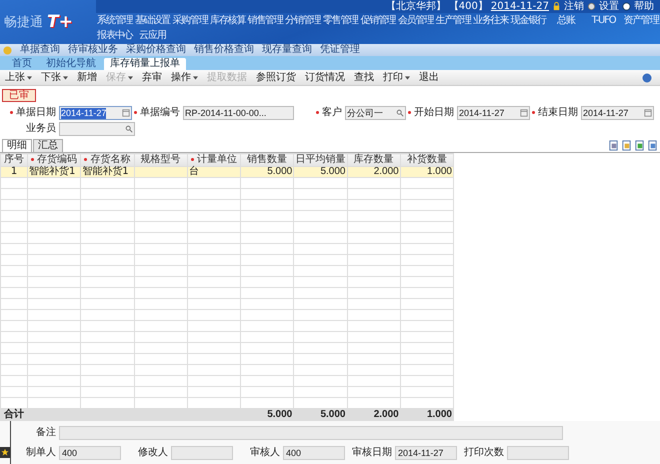  Describe the element at coordinates (227, 20) in the screenshot. I see `menu-item: 库存核算` at that location.